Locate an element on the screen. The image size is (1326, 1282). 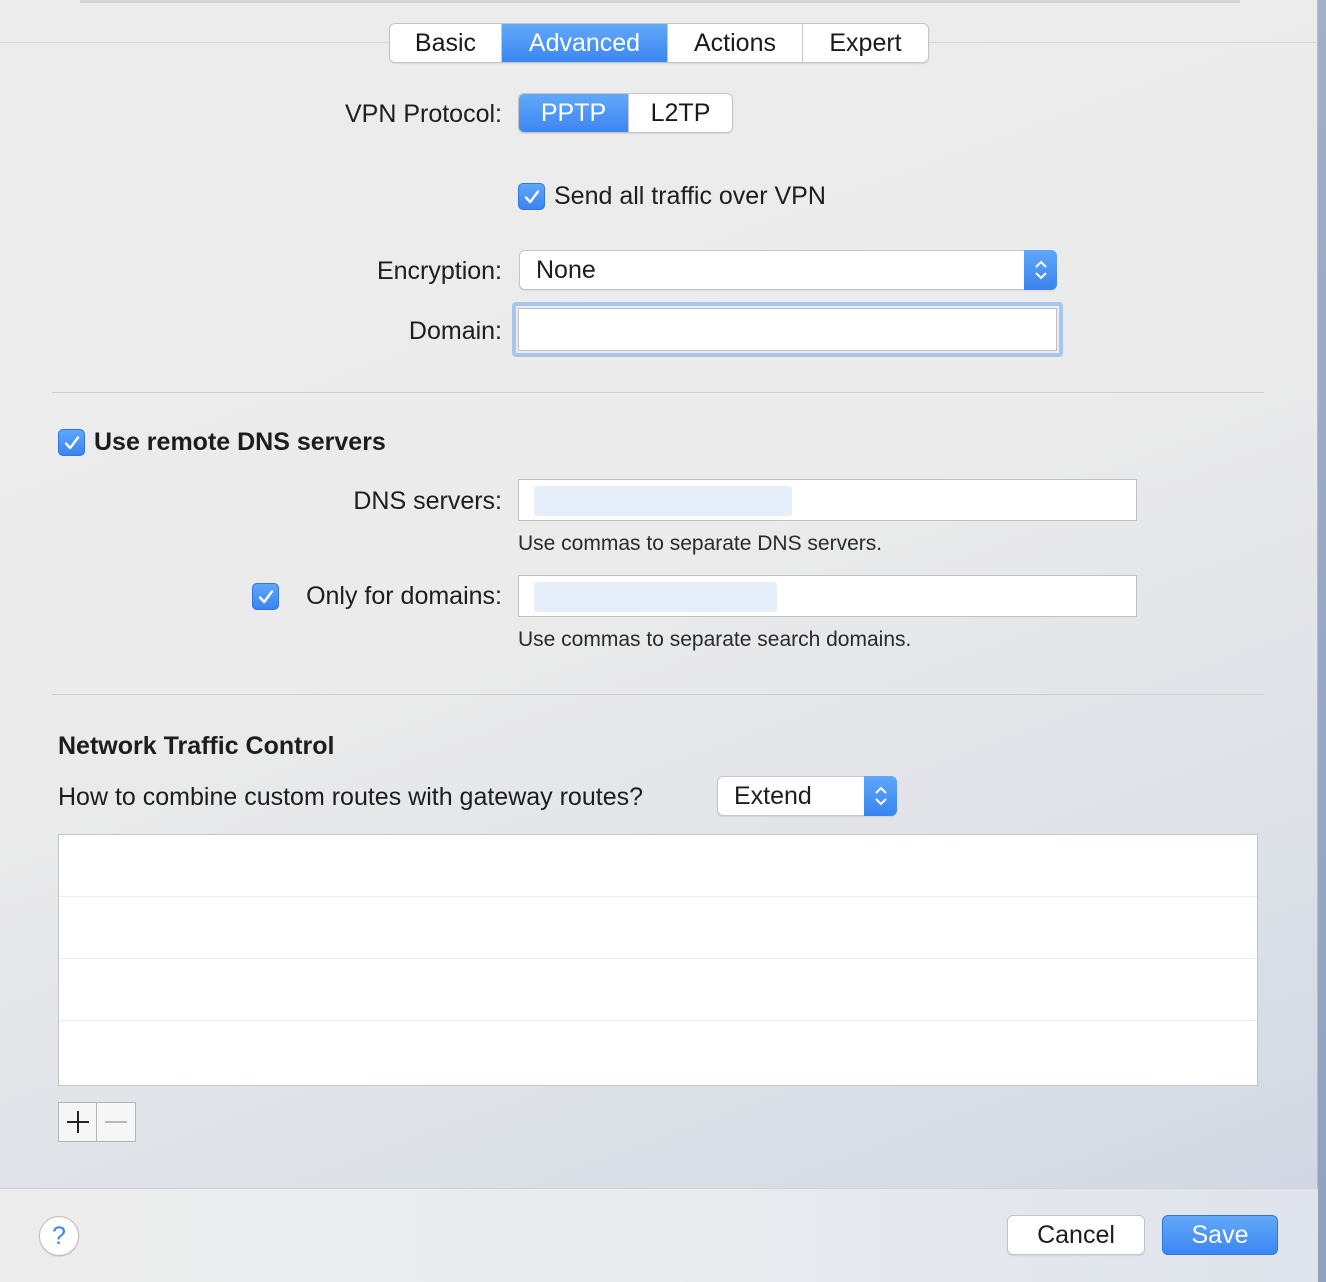
encryption-value: None is located at coordinates (566, 269).